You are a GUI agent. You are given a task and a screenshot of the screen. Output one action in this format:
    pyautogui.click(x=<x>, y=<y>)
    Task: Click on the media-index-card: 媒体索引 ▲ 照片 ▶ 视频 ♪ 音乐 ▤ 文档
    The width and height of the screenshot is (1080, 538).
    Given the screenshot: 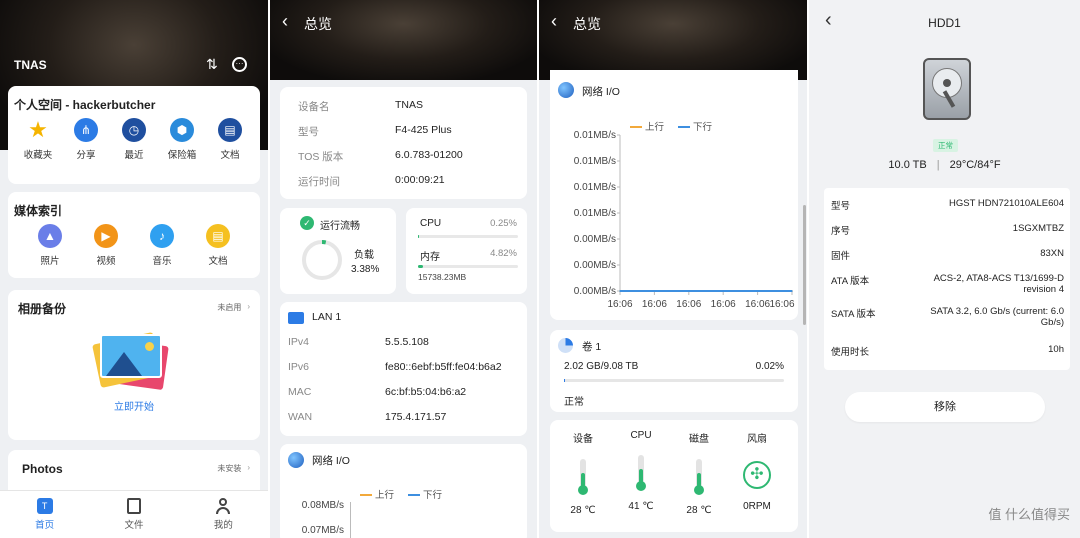 What is the action you would take?
    pyautogui.click(x=134, y=235)
    